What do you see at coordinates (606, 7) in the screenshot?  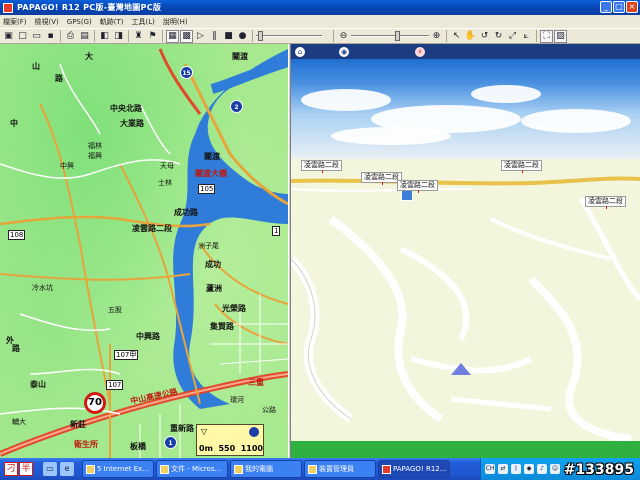 I see `minimize-button: _` at bounding box center [606, 7].